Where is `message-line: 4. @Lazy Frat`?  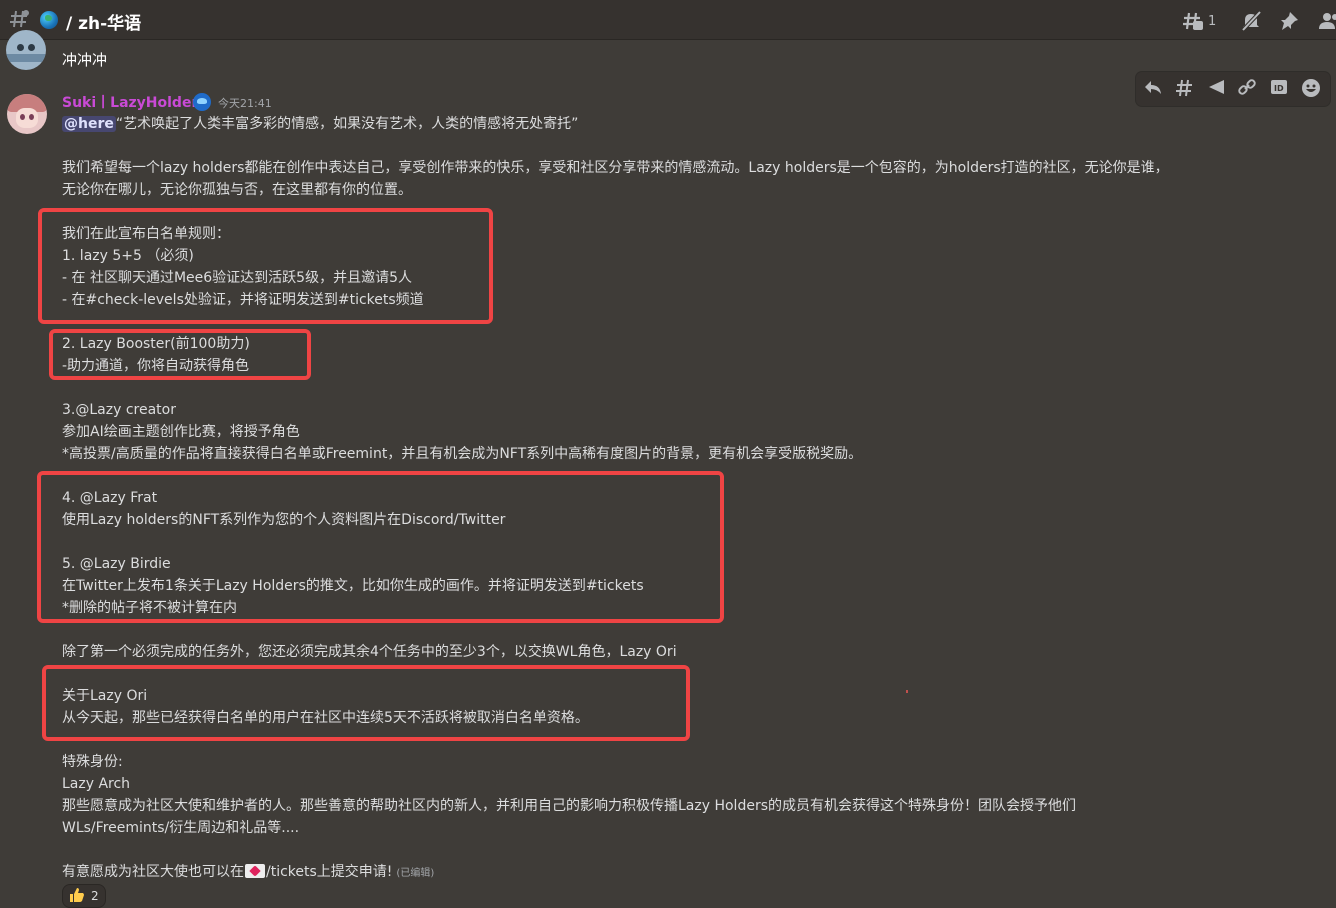
message-line: 4. @Lazy Frat is located at coordinates (110, 498).